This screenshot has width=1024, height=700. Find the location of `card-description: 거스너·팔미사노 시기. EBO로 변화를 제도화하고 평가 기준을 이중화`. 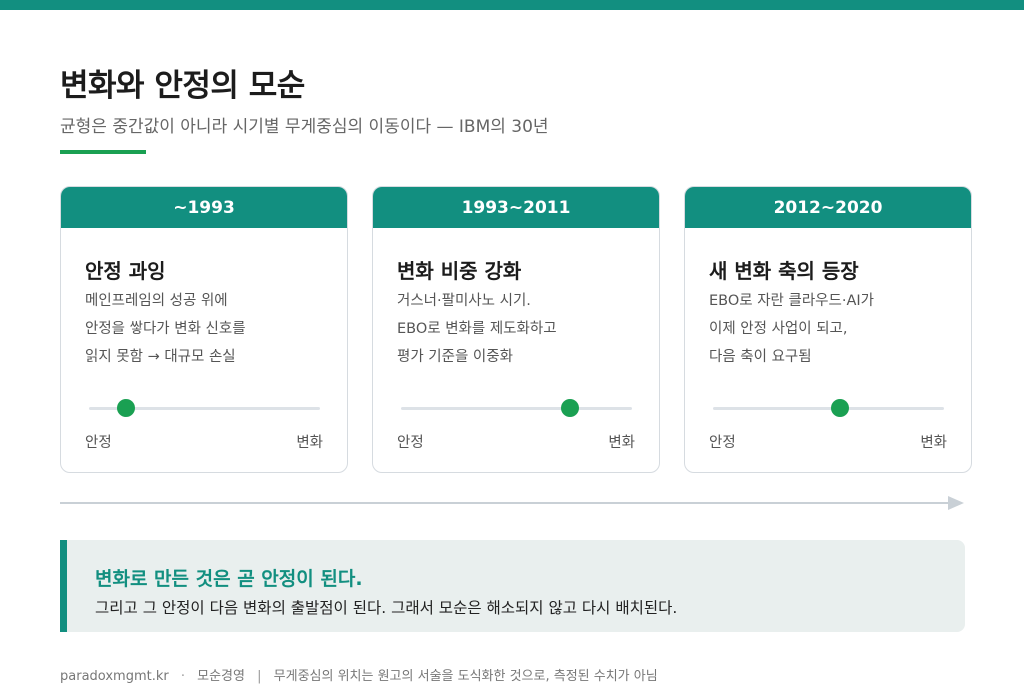

card-description: 거스너·팔미사노 시기. EBO로 변화를 제도화하고 평가 기준을 이중화 is located at coordinates (522, 329).